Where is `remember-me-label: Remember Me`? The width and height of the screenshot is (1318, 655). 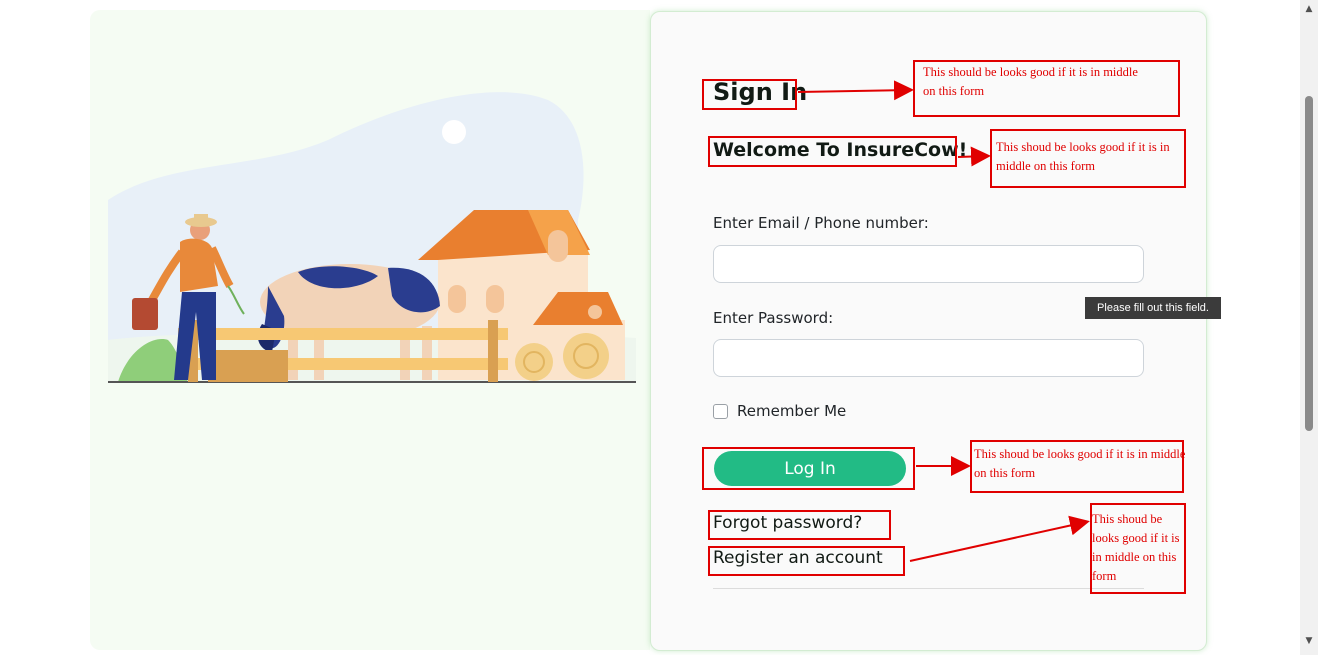
remember-me-label: Remember Me is located at coordinates (792, 411).